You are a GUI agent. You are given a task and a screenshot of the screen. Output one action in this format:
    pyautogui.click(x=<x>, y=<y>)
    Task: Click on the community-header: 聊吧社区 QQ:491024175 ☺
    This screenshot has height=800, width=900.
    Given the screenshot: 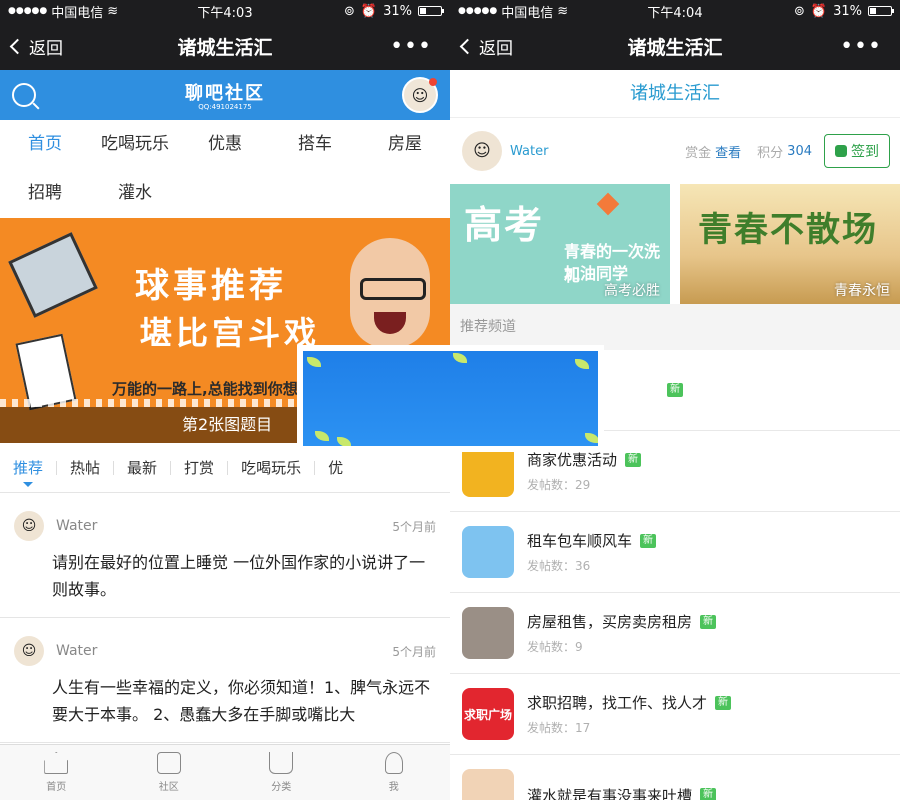 What is the action you would take?
    pyautogui.click(x=225, y=95)
    